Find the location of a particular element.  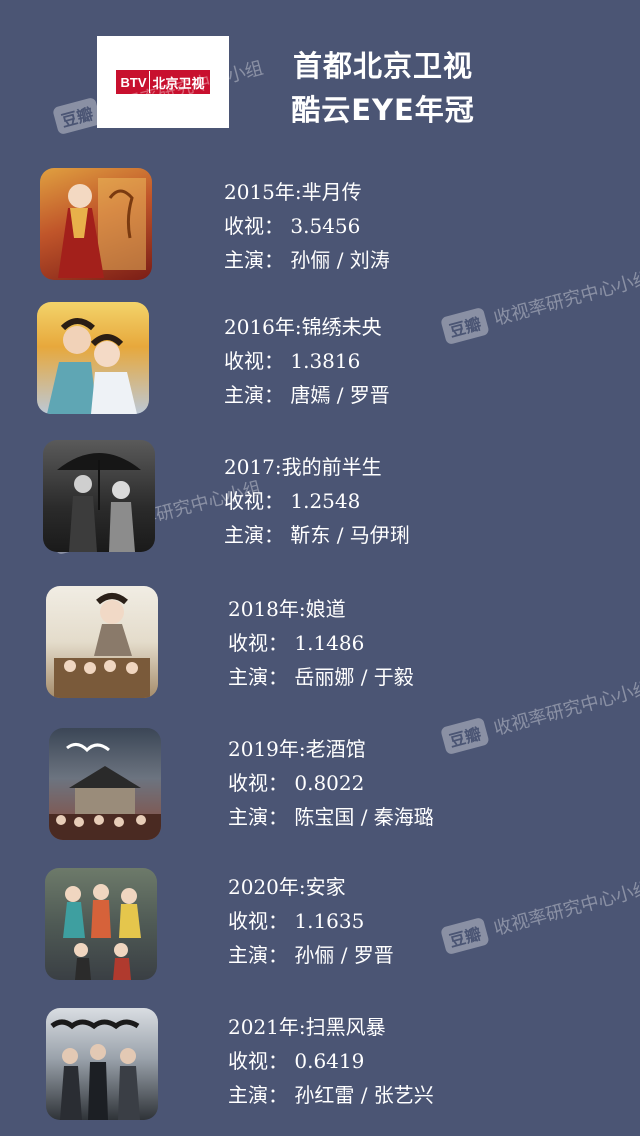

rating-value: 0.6419 is located at coordinates (329, 1061).